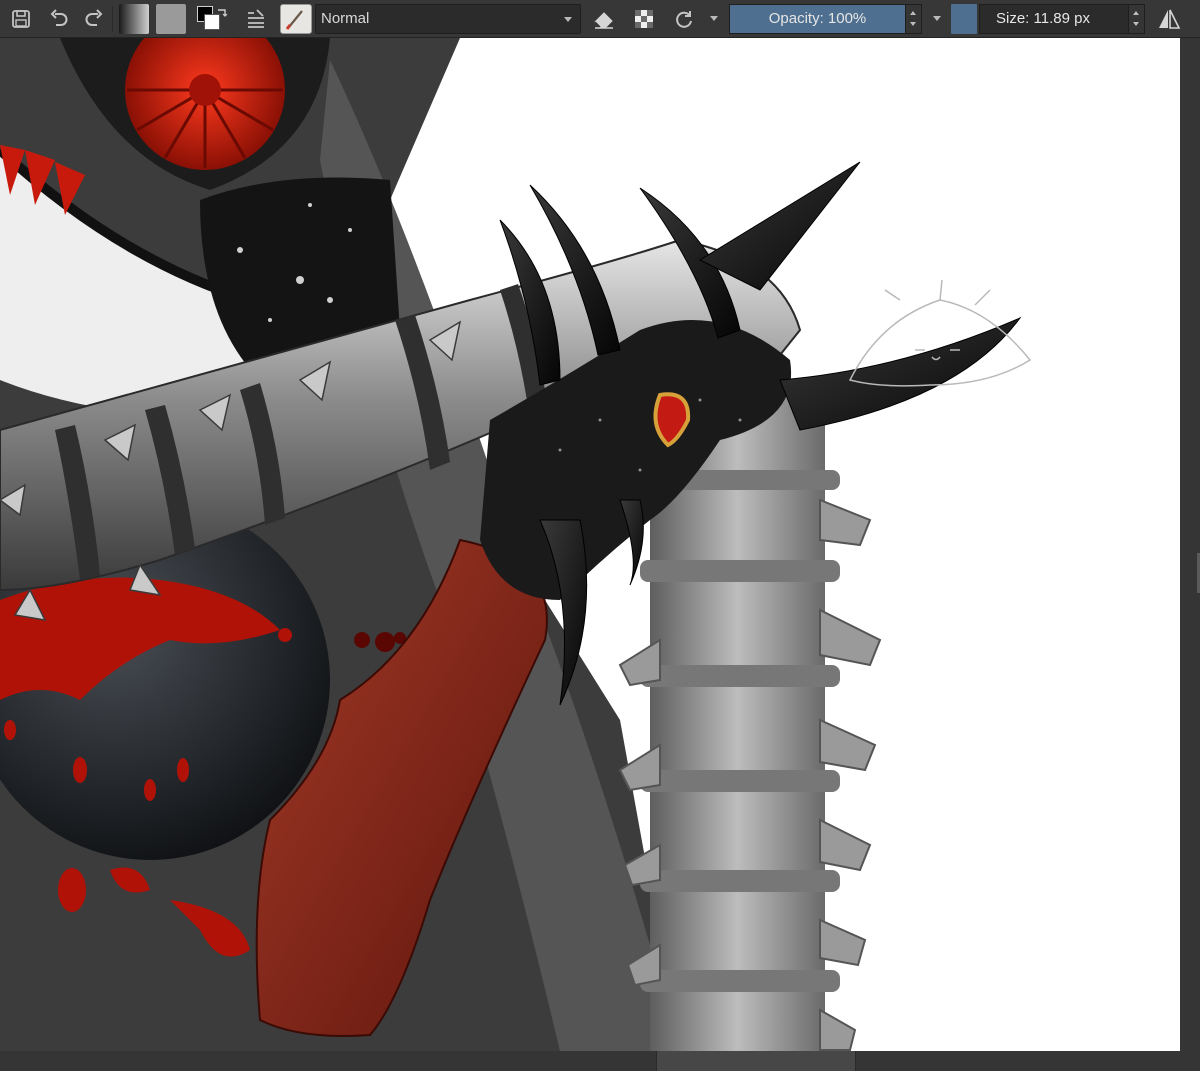 The image size is (1200, 1071). What do you see at coordinates (296, 19) in the screenshot?
I see `brush-preset-icon` at bounding box center [296, 19].